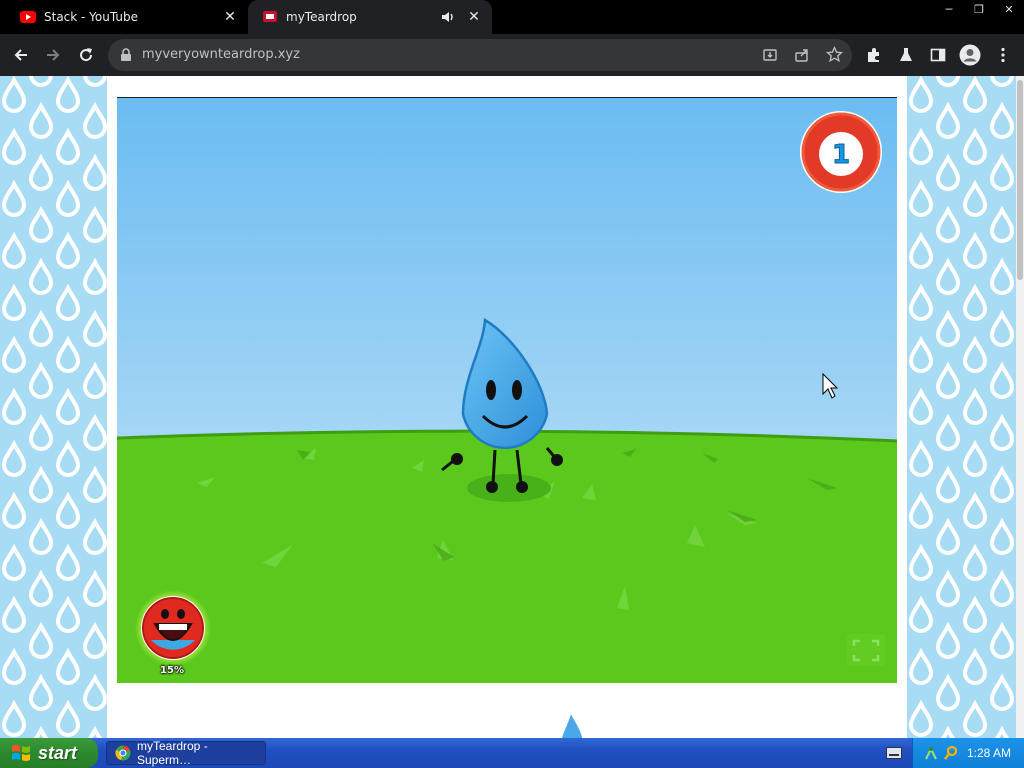 This screenshot has height=768, width=1024. I want to click on restore-icon: ❐, so click(979, 9).